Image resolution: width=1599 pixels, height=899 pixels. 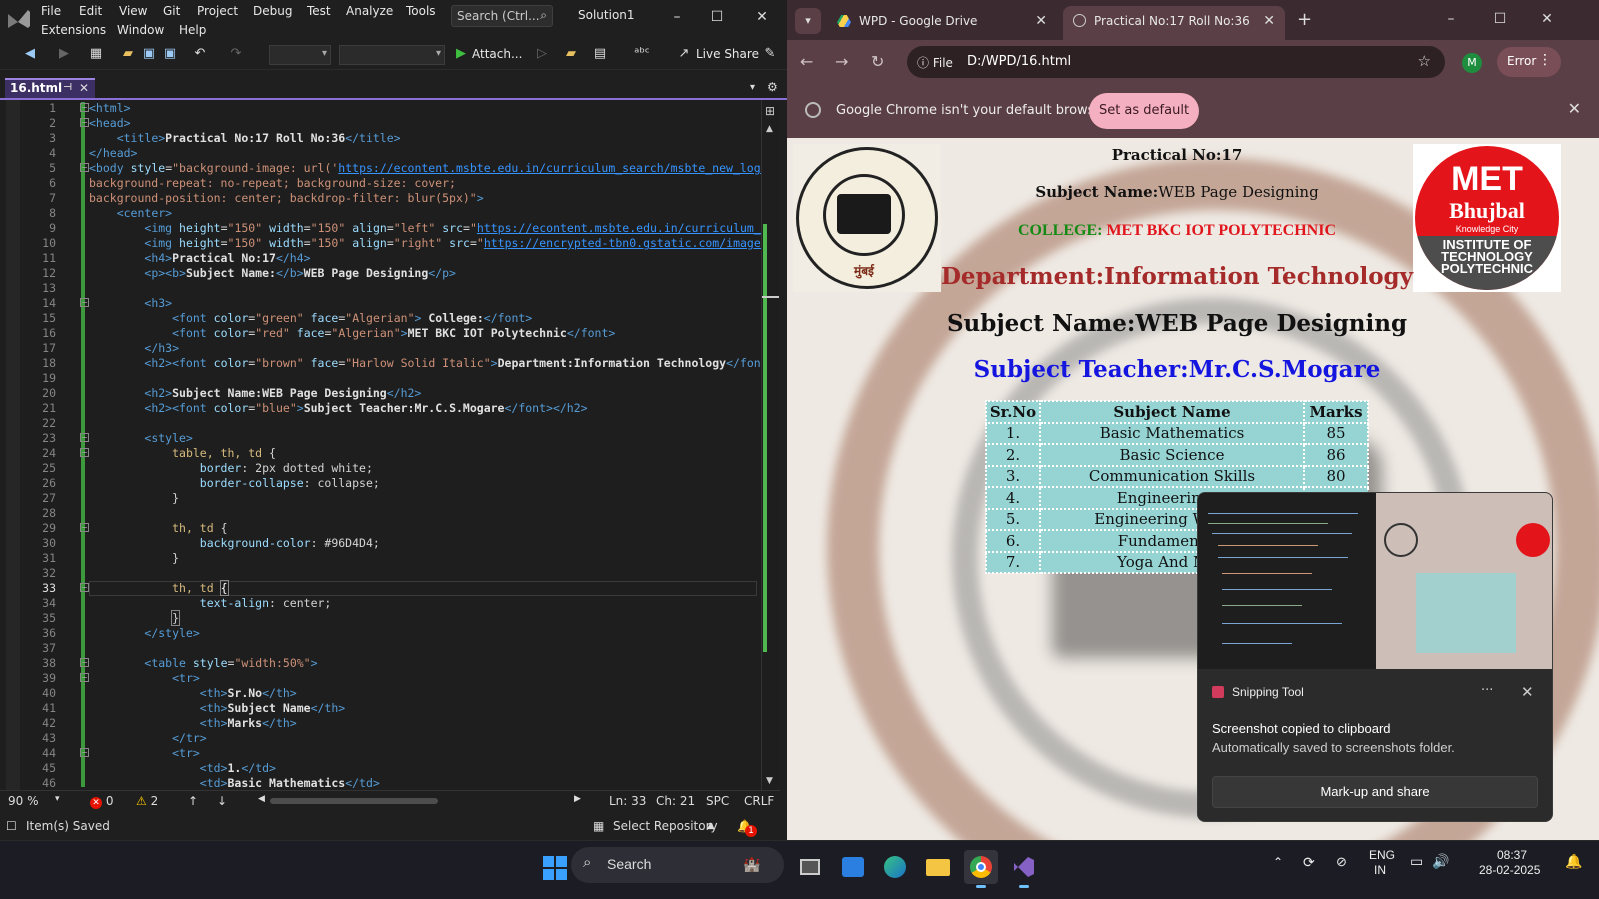 I want to click on tab-16-html: 16.html ⊣ ✕, so click(x=50, y=88).